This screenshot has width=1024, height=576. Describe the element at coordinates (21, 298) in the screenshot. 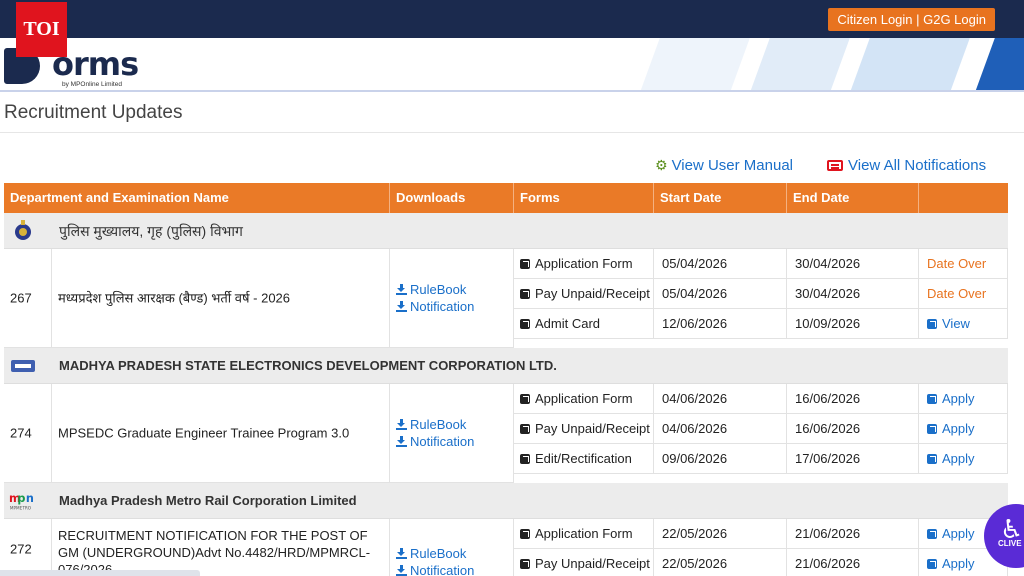

I see `exam-number: 267` at that location.